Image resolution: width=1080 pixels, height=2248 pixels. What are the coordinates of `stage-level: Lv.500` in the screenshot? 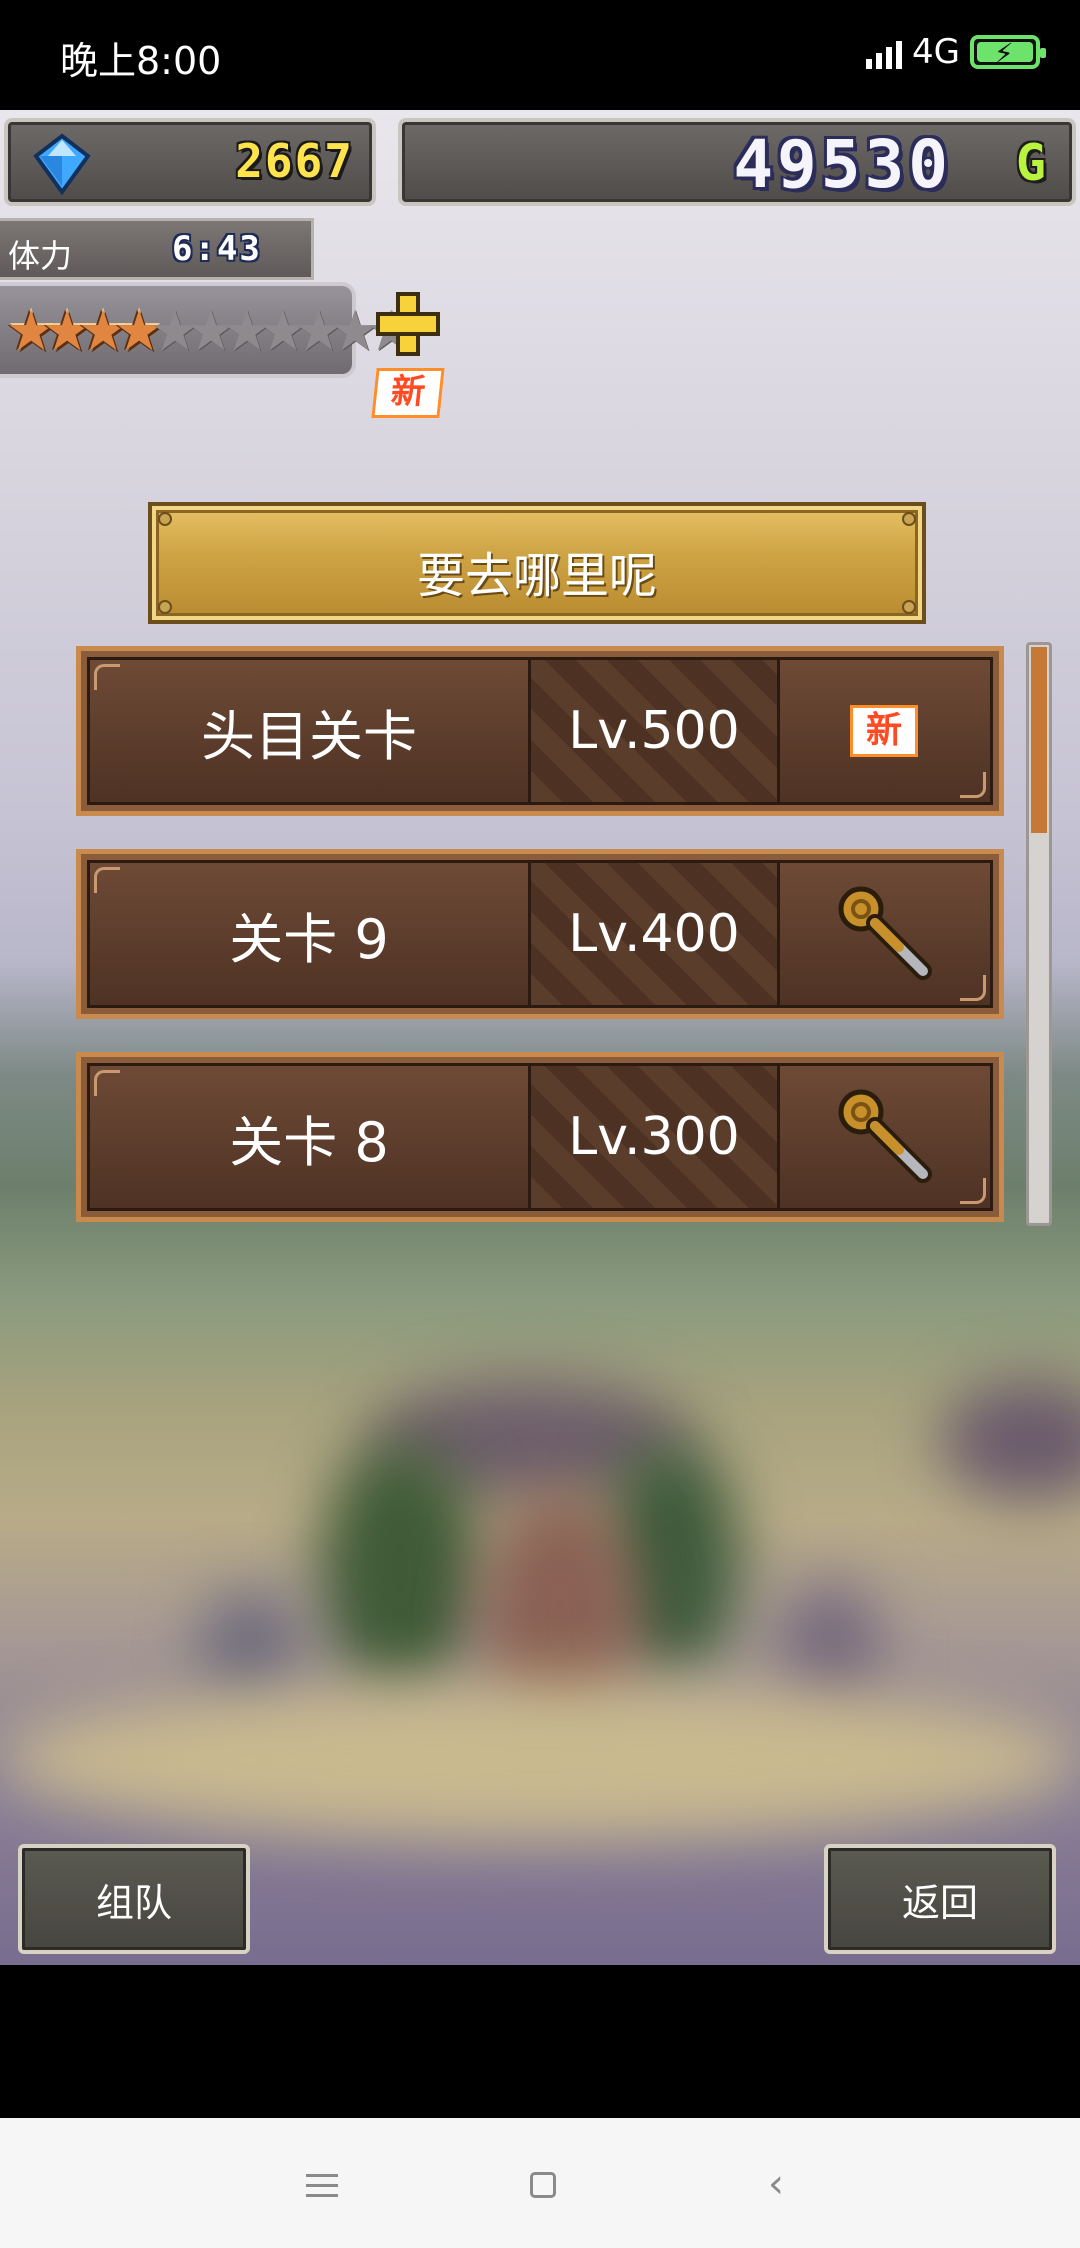 It's located at (654, 731).